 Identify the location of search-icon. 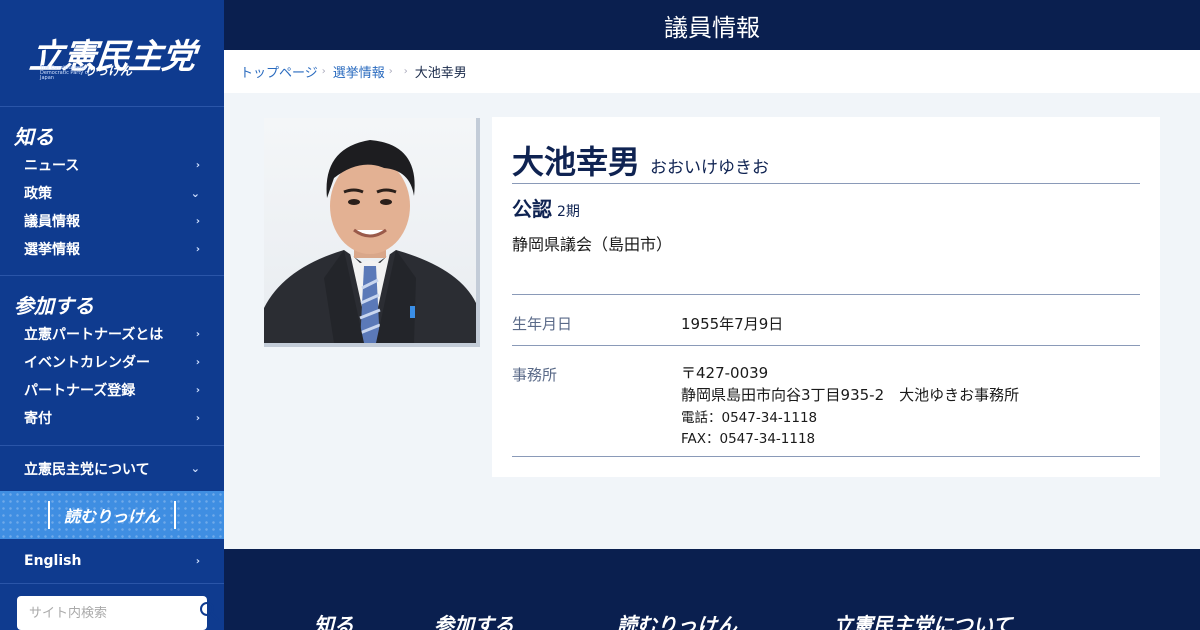
(209, 613).